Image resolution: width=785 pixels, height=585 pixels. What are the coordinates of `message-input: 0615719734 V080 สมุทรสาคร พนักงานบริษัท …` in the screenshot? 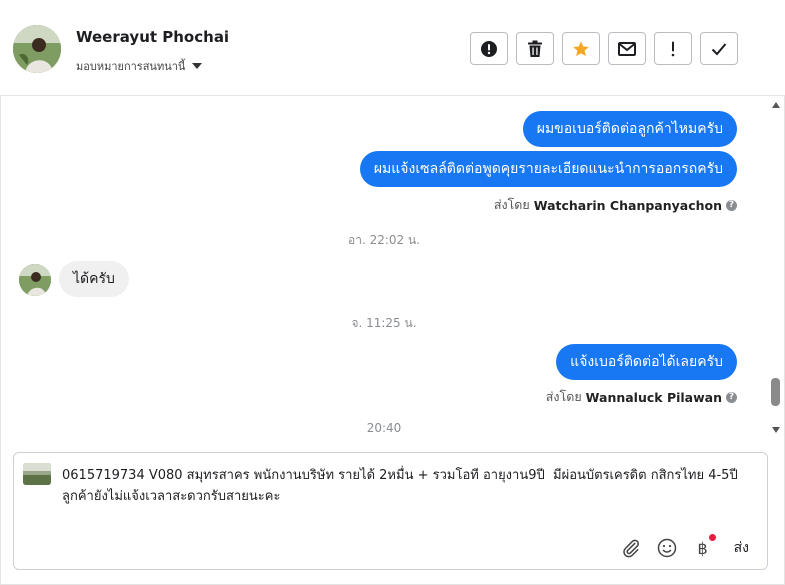 It's located at (407, 486).